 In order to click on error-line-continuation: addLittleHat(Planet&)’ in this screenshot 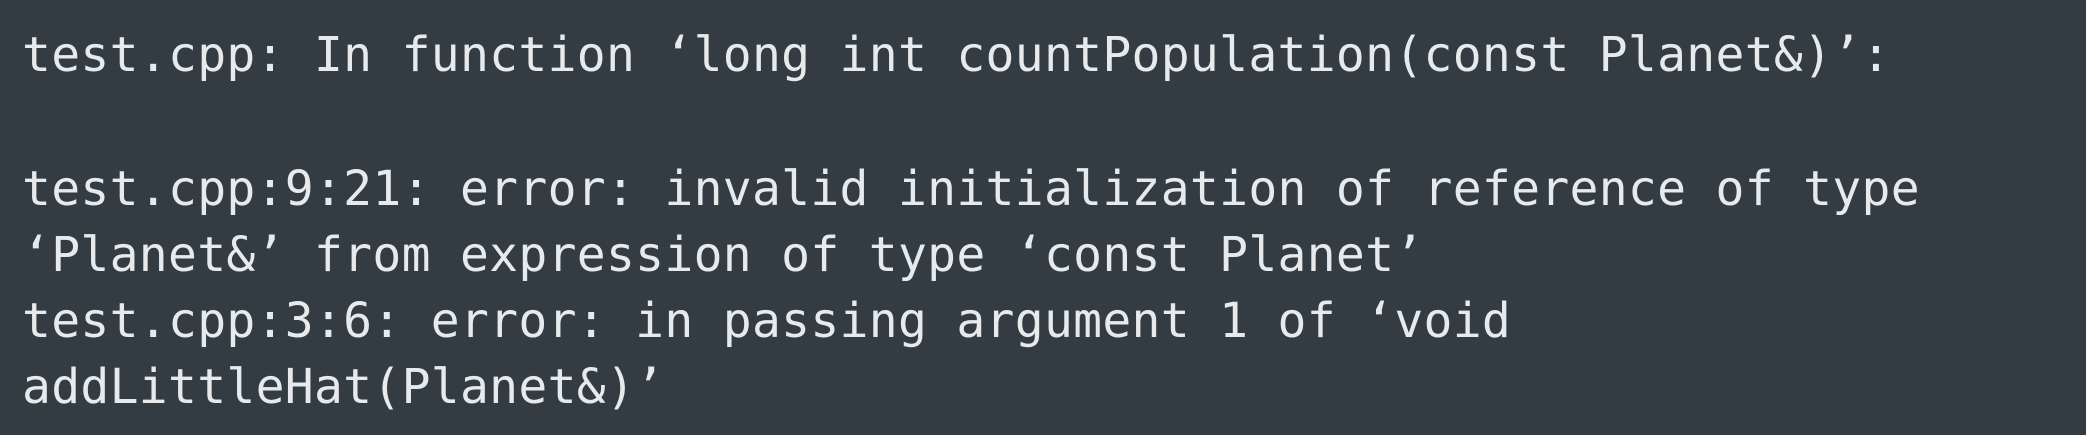, I will do `click(343, 387)`.